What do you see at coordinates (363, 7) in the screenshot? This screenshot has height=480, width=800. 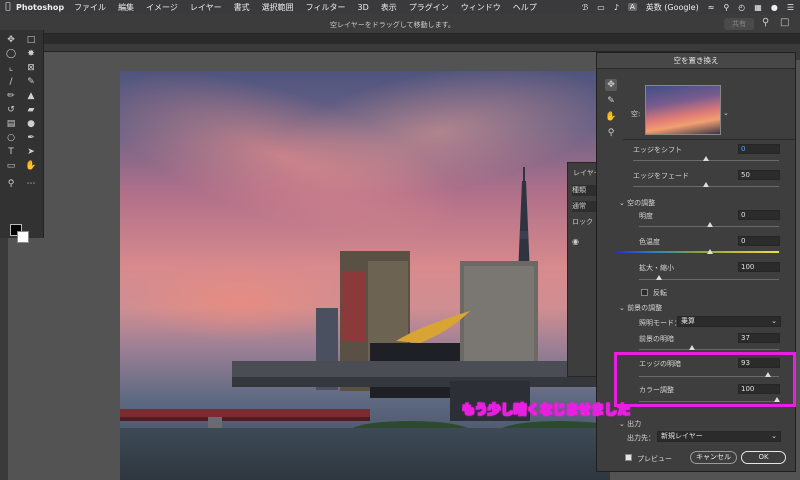 I see `menu-3d: 3D` at bounding box center [363, 7].